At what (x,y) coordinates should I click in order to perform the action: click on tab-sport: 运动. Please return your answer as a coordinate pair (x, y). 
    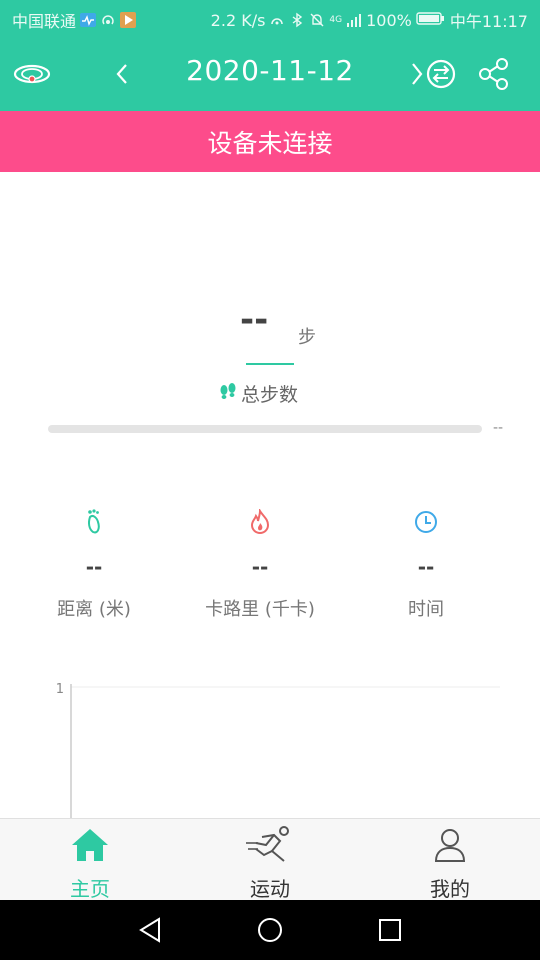
    Looking at the image, I should click on (270, 860).